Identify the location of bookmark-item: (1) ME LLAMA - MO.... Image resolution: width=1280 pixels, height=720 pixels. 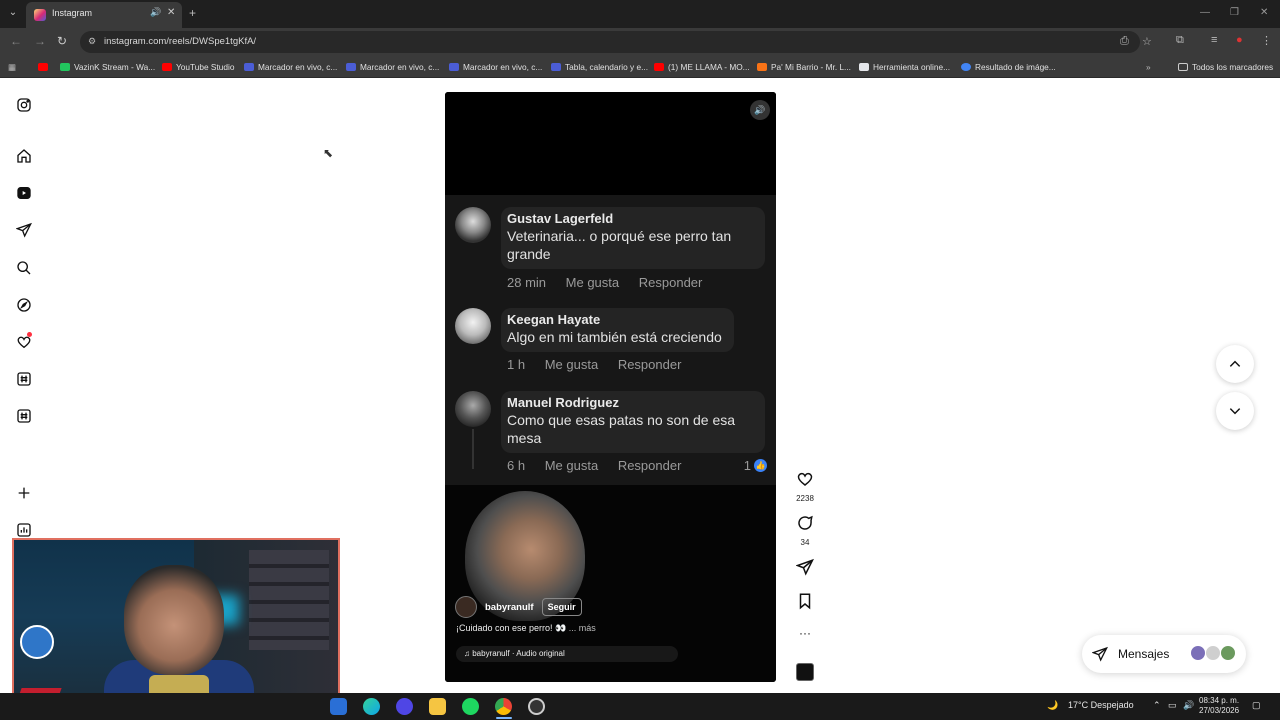
(702, 67).